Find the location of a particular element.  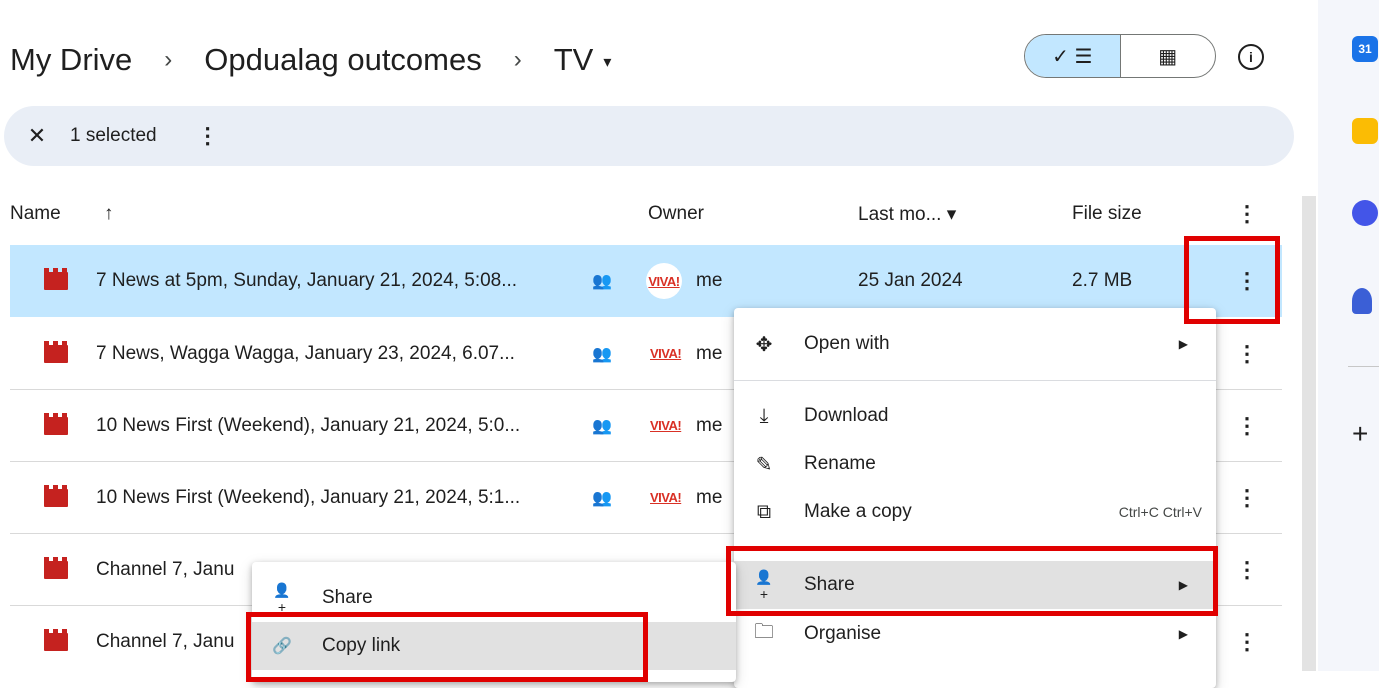

file-size: 2.7 MB is located at coordinates (1102, 280).